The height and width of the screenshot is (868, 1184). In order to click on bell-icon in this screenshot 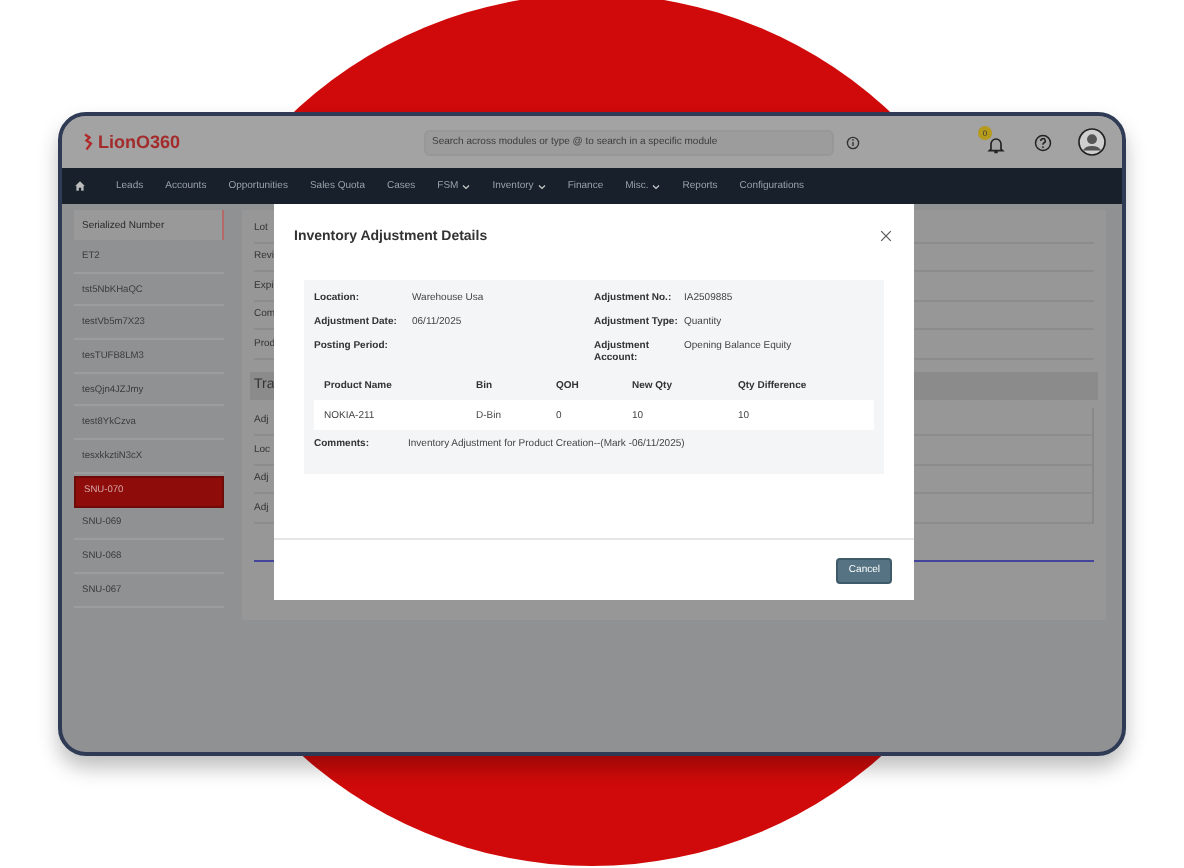, I will do `click(996, 144)`.